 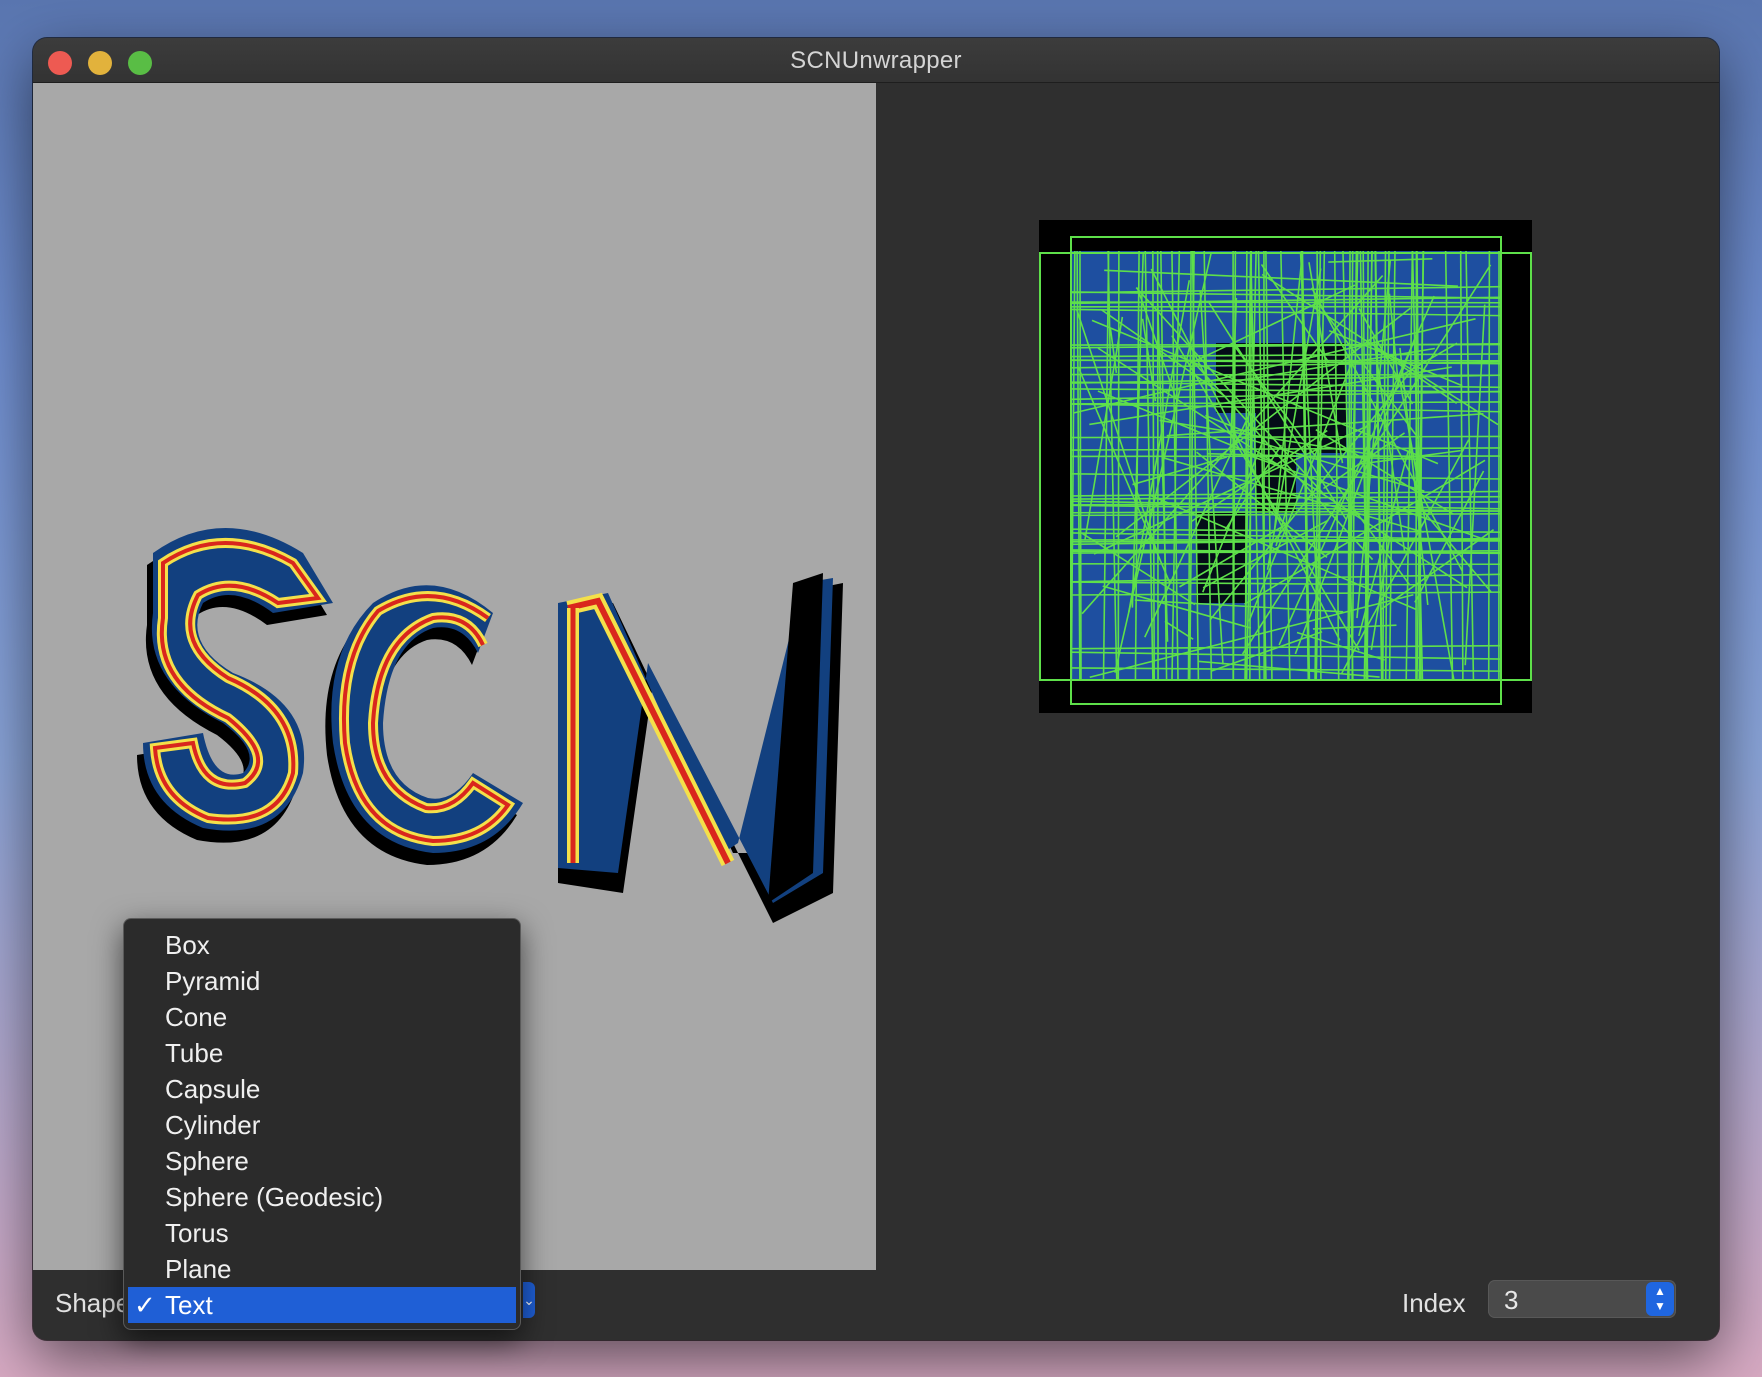 I want to click on menu-item-capsule: Capsule, so click(x=322, y=1089).